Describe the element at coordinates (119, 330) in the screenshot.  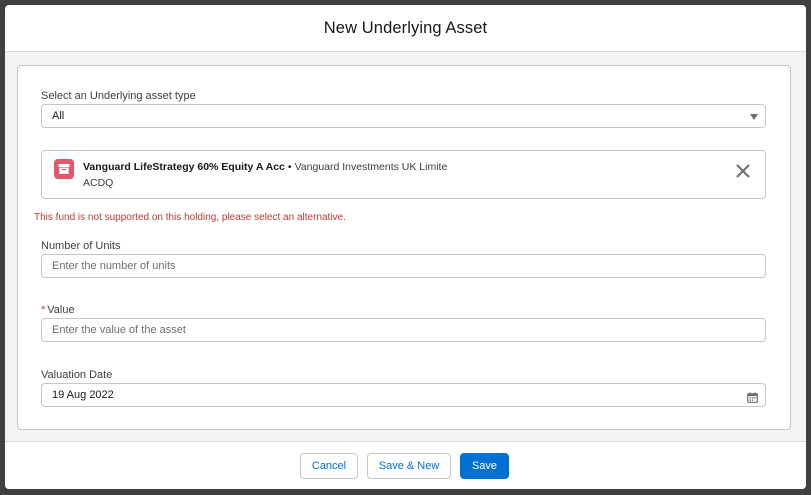
I see `value-placeholder: Enter the value of the asset` at that location.